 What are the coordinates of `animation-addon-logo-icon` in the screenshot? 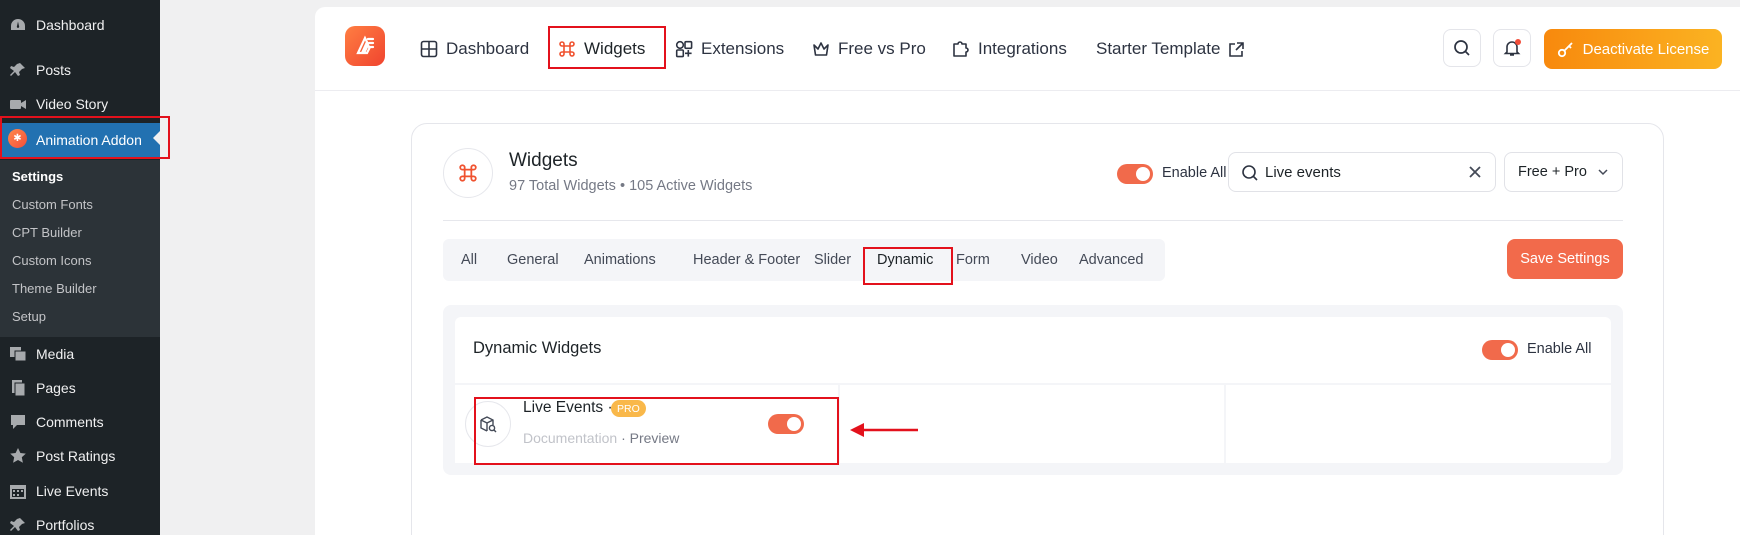 It's located at (365, 46).